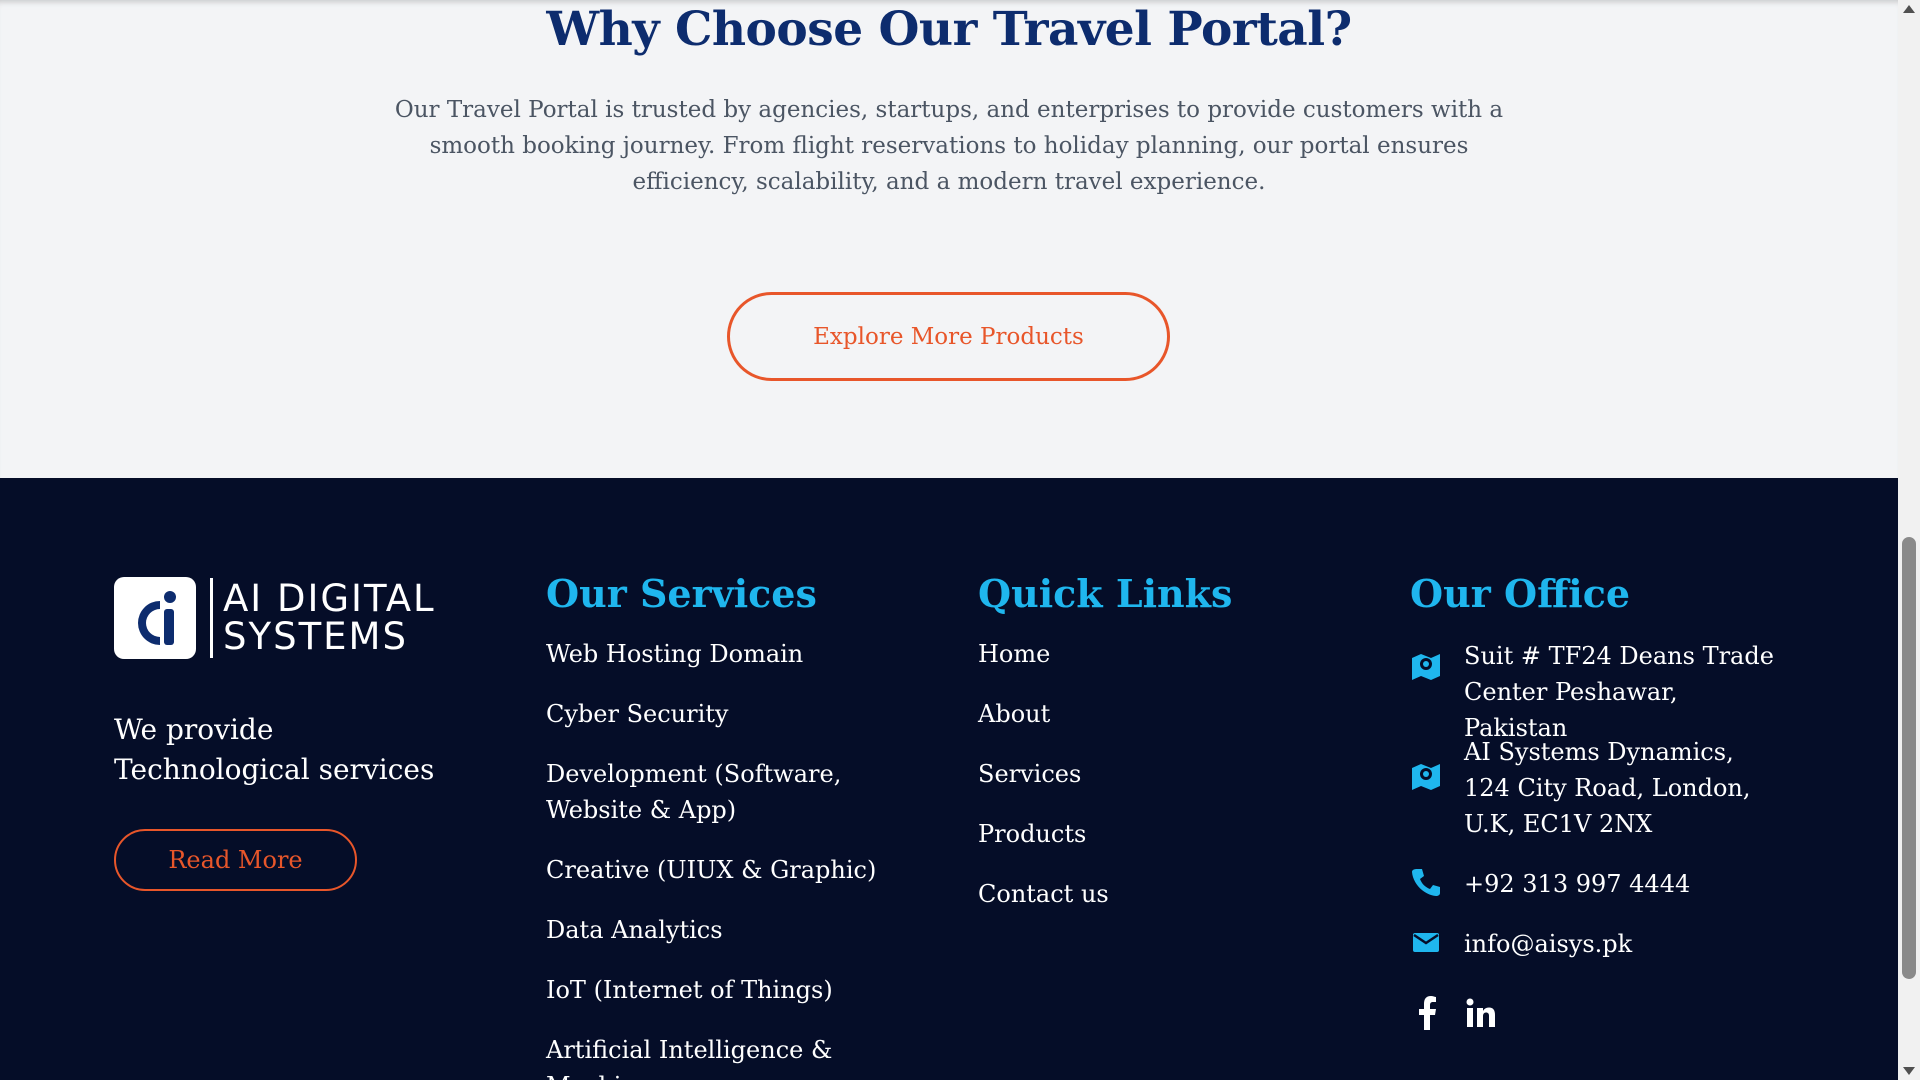  I want to click on explore-more-products-button: Explore More Products, so click(948, 336).